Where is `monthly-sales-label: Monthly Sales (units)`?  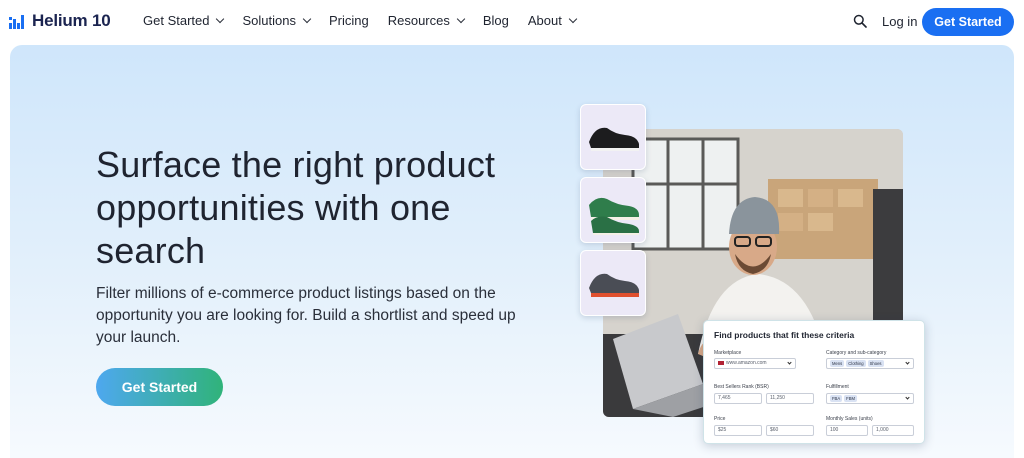
monthly-sales-label: Monthly Sales (units) is located at coordinates (849, 419).